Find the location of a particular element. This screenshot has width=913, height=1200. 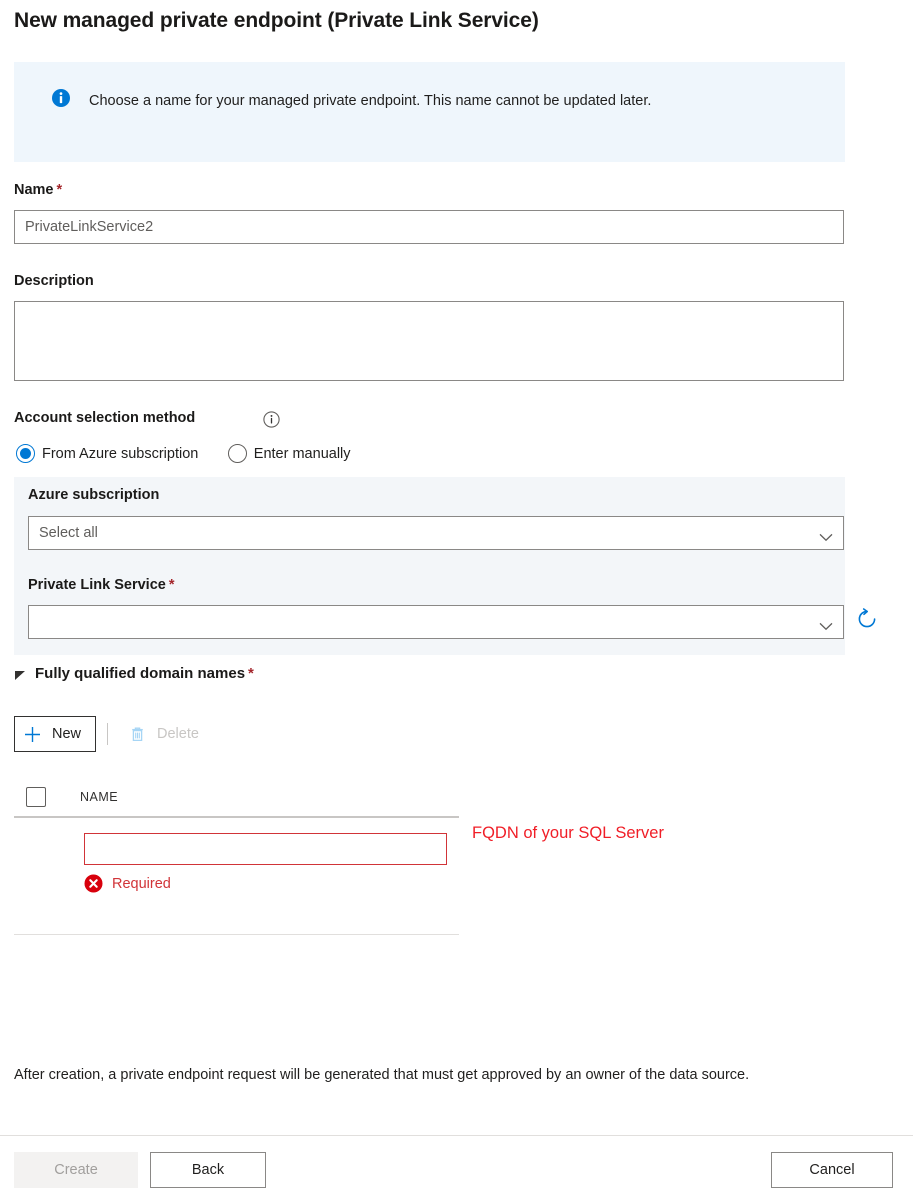

delete-button-label: Delete is located at coordinates (178, 734).